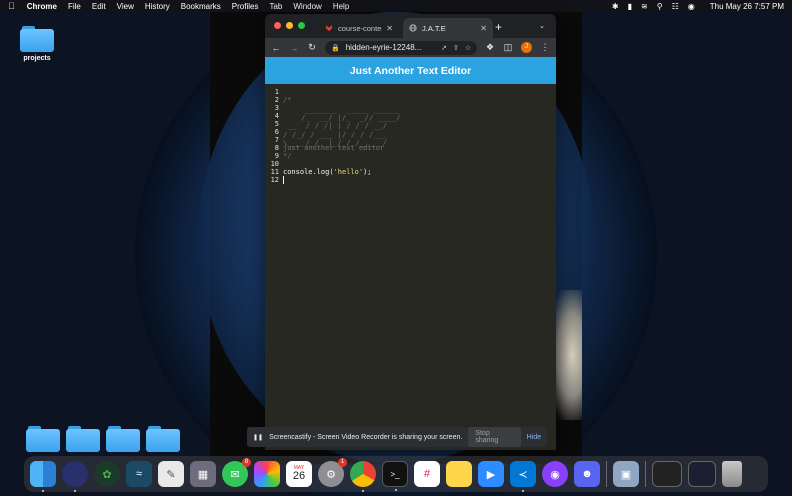 The height and width of the screenshot is (496, 792). Describe the element at coordinates (444, 48) in the screenshot. I see `open-external-icon: ↗` at that location.